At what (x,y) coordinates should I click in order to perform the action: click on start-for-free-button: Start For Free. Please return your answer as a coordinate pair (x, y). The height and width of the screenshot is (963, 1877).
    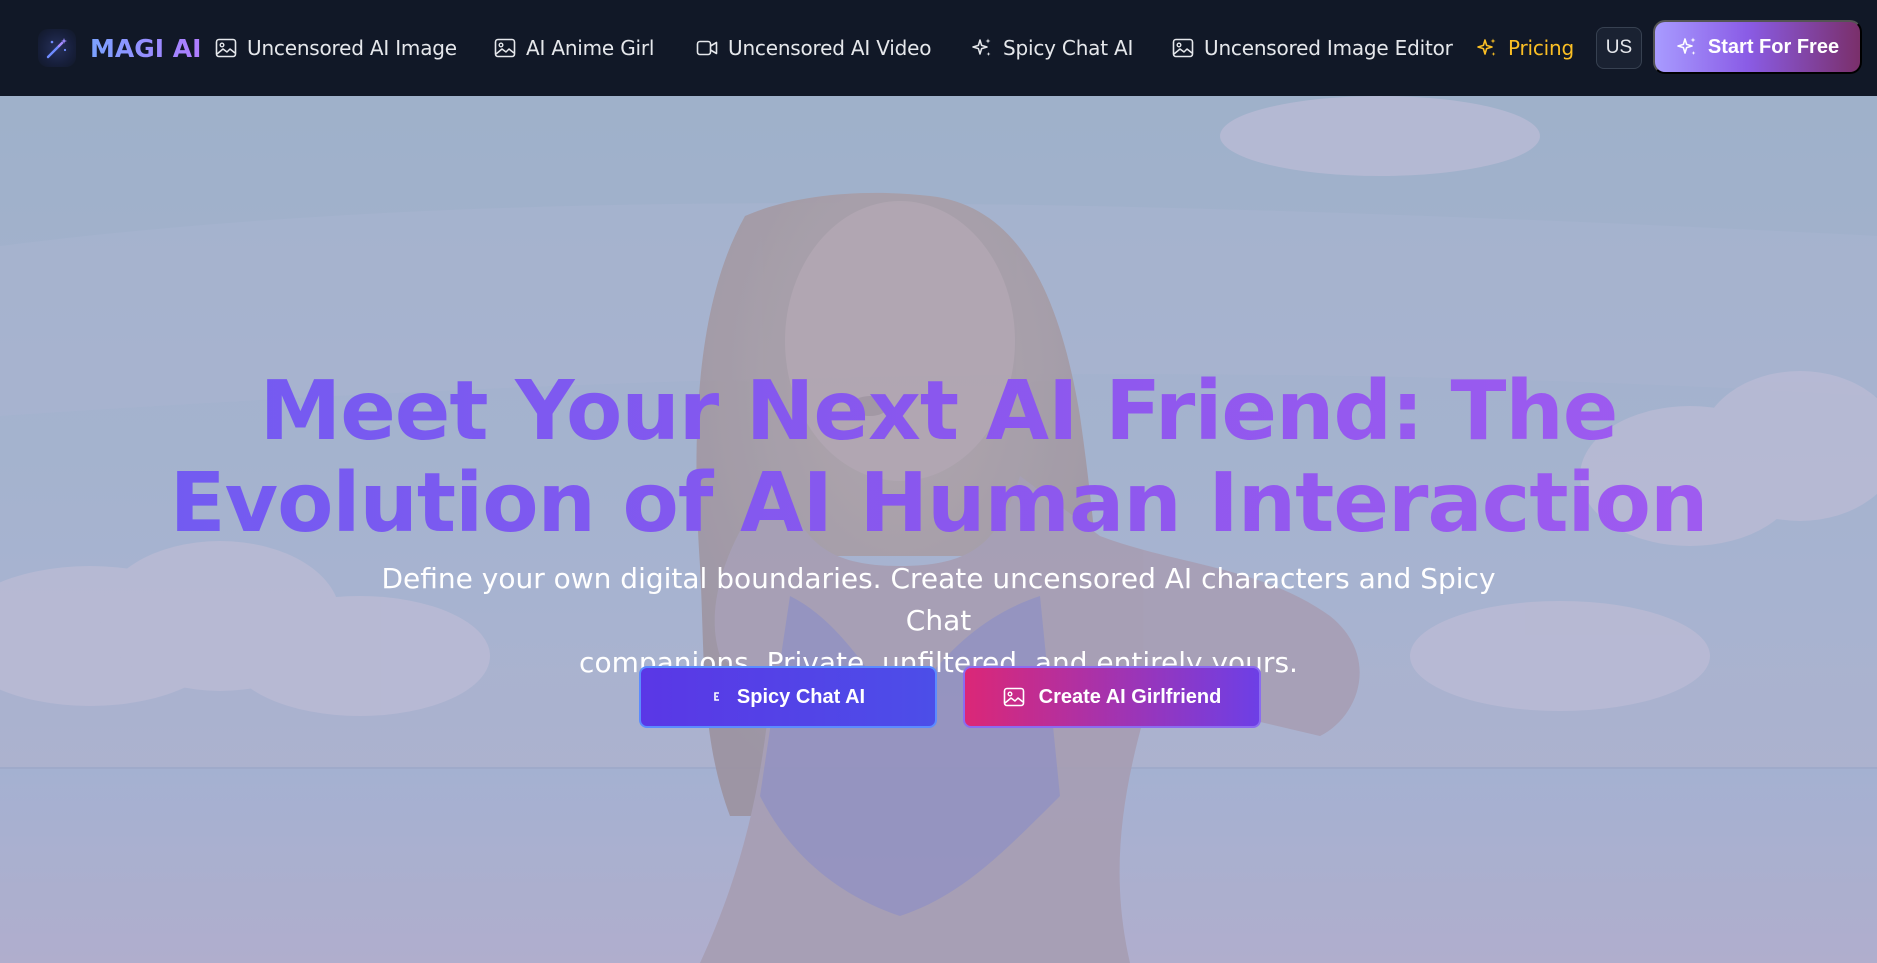
    Looking at the image, I should click on (1757, 47).